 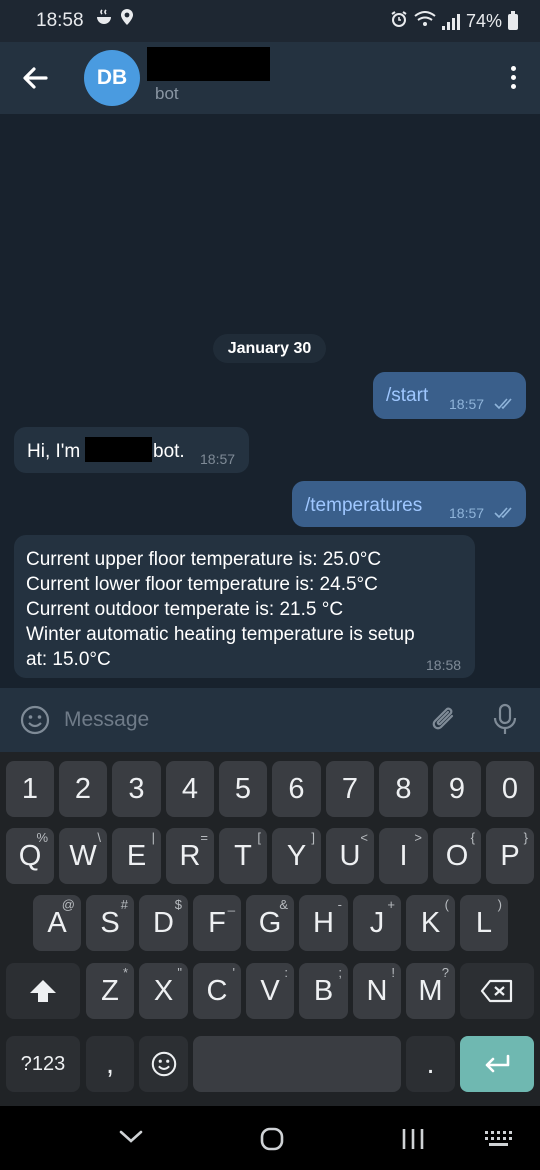 I want to click on shift-key, so click(x=43, y=991).